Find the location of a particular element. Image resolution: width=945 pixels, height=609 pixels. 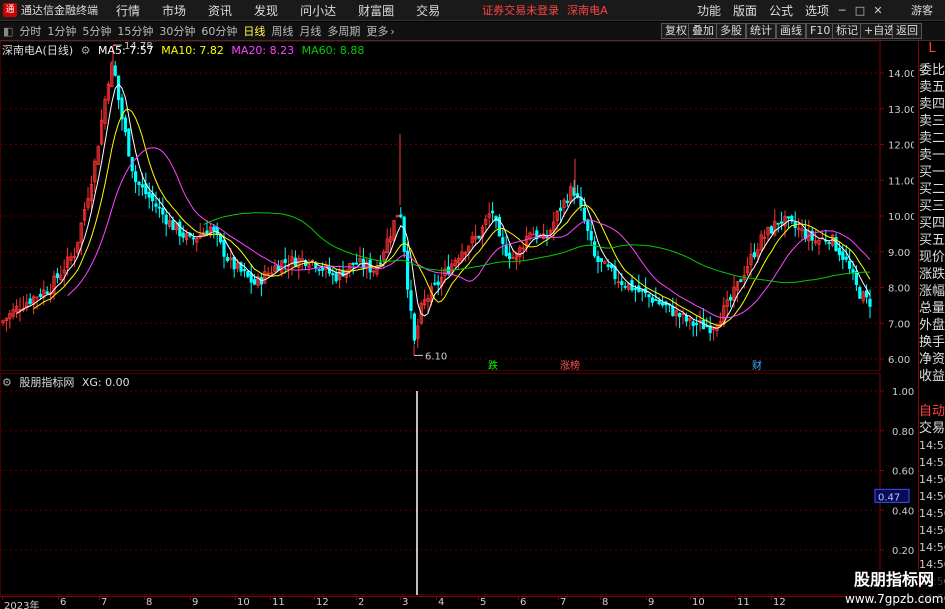

statistics-button: 统计 is located at coordinates (761, 31).